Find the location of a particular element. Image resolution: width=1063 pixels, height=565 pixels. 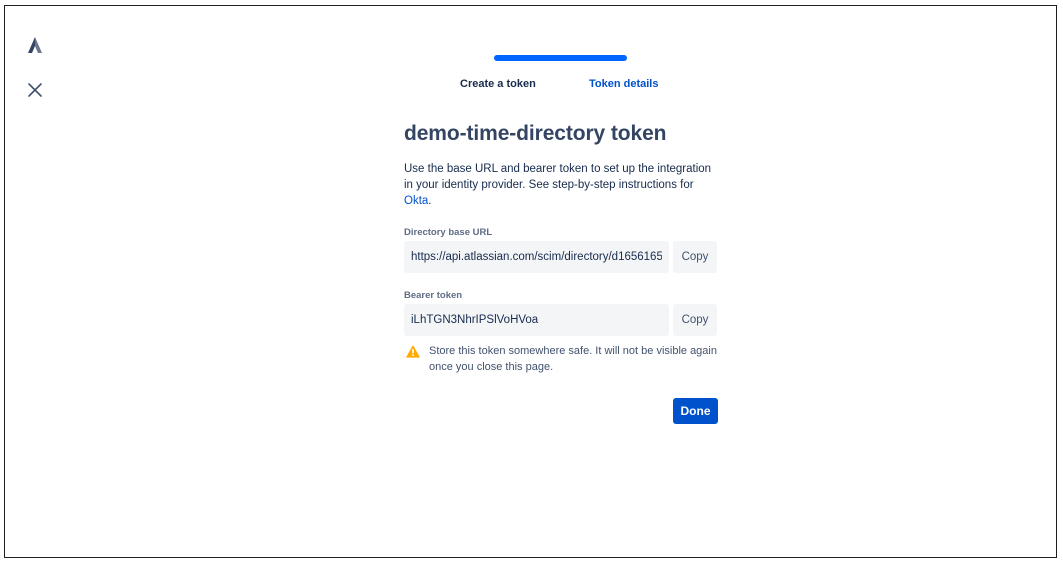

directory-url-field is located at coordinates (536, 257).